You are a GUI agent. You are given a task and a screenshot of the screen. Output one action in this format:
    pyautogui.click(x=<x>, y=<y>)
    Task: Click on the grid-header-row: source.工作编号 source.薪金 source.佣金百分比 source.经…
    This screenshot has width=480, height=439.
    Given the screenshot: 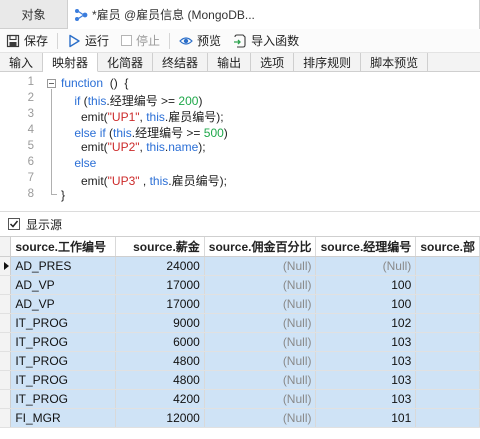 What is the action you would take?
    pyautogui.click(x=240, y=247)
    